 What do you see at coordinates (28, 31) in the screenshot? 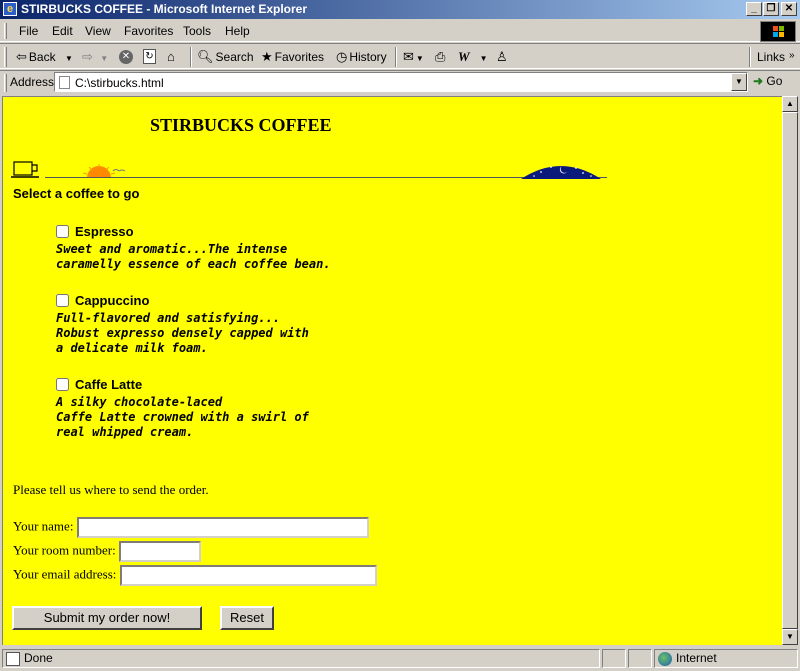
I see `menu-file: File` at bounding box center [28, 31].